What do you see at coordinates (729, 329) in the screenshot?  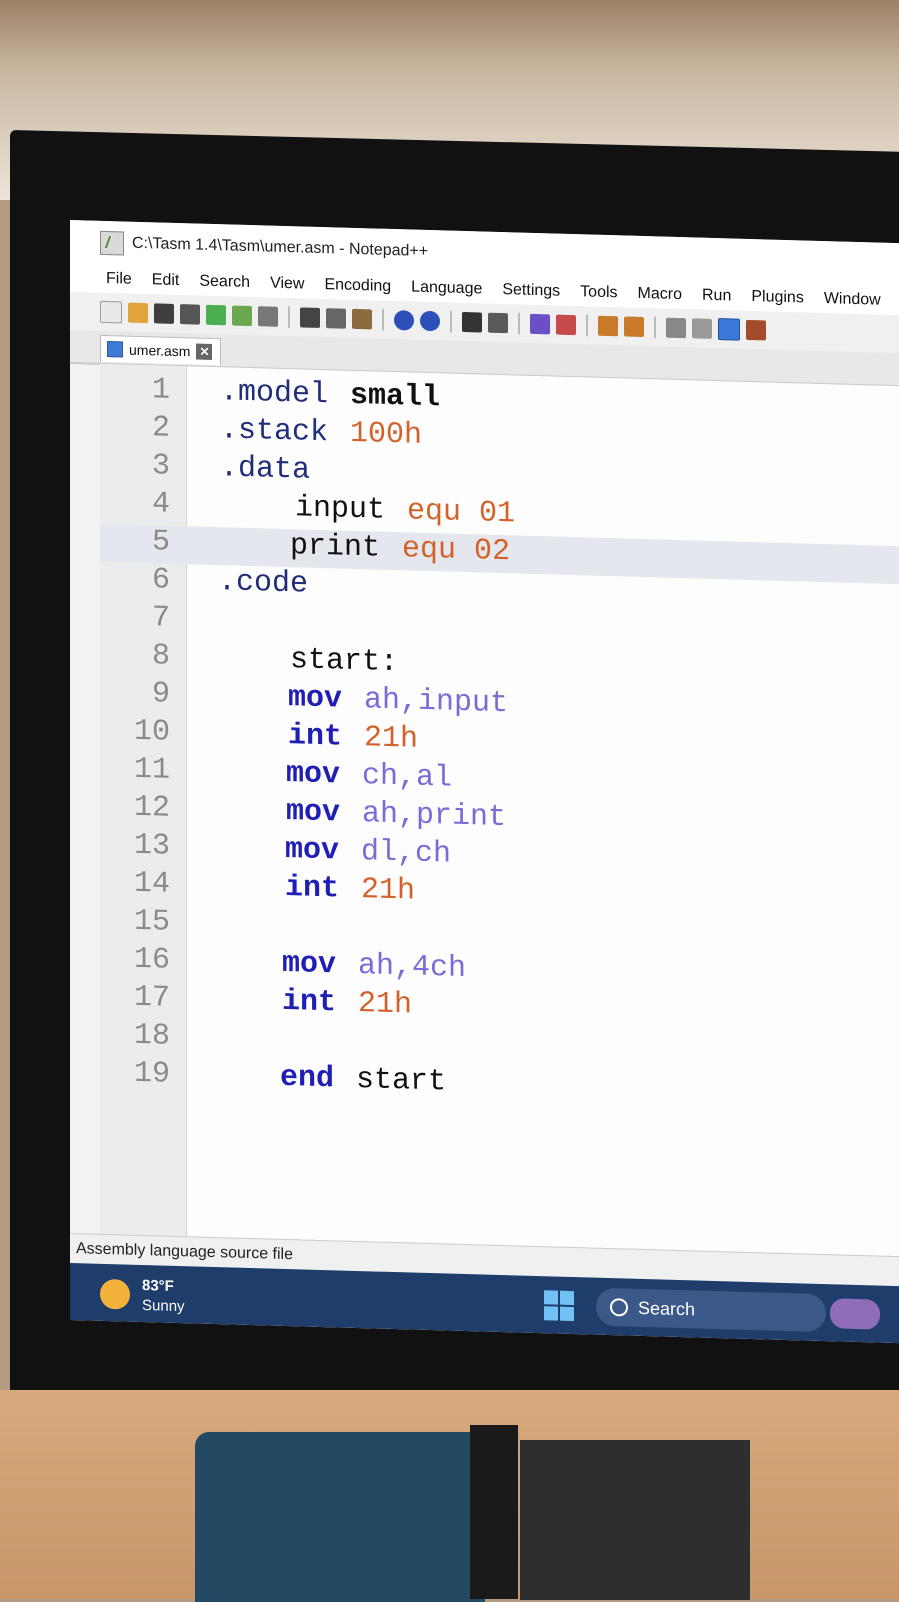 I see `indent-guide-icon` at bounding box center [729, 329].